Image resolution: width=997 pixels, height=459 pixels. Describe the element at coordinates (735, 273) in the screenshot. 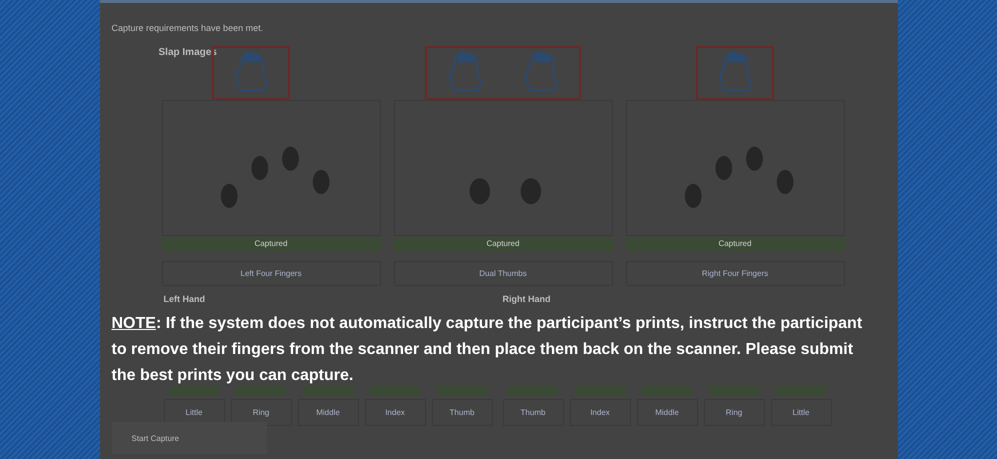

I see `slap-button: Right Four Fingers` at that location.